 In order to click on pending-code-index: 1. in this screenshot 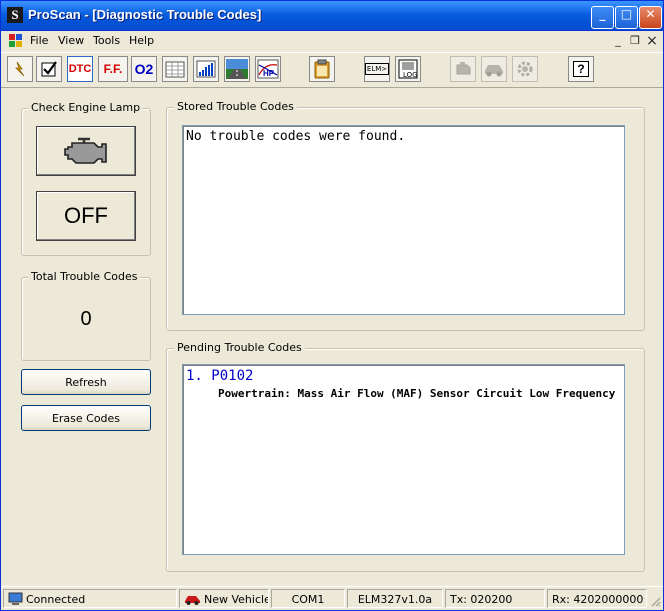, I will do `click(194, 376)`.